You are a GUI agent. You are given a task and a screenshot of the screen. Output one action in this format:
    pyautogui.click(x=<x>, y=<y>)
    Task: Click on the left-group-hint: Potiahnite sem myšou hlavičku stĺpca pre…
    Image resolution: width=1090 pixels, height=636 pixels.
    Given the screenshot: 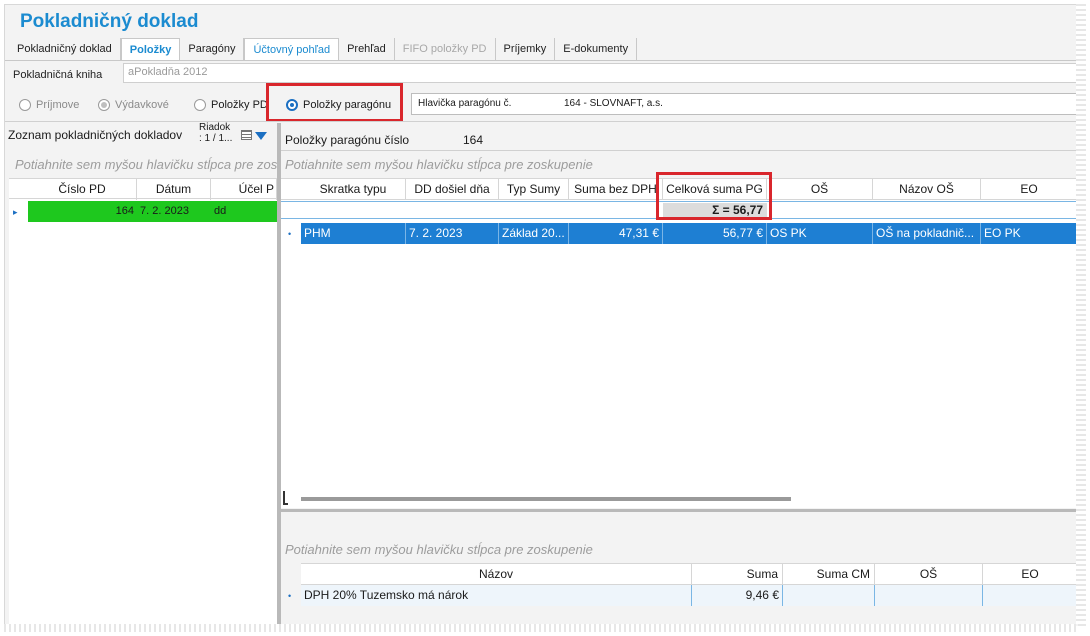 What is the action you would take?
    pyautogui.click(x=146, y=164)
    